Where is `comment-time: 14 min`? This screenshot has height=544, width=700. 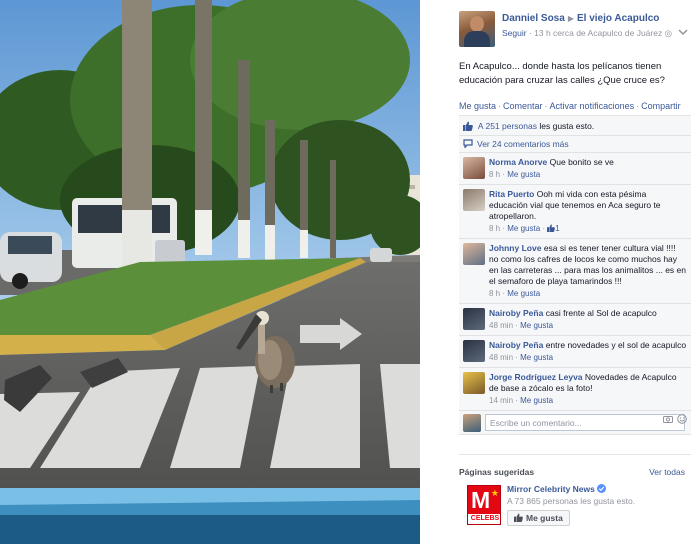
comment-time: 14 min is located at coordinates (501, 400).